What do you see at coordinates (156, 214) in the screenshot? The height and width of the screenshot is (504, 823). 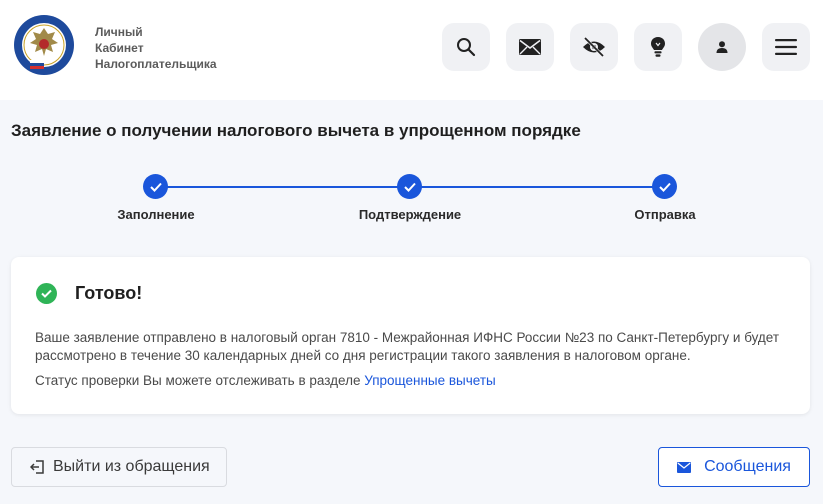 I see `step-1-label: Заполнение` at bounding box center [156, 214].